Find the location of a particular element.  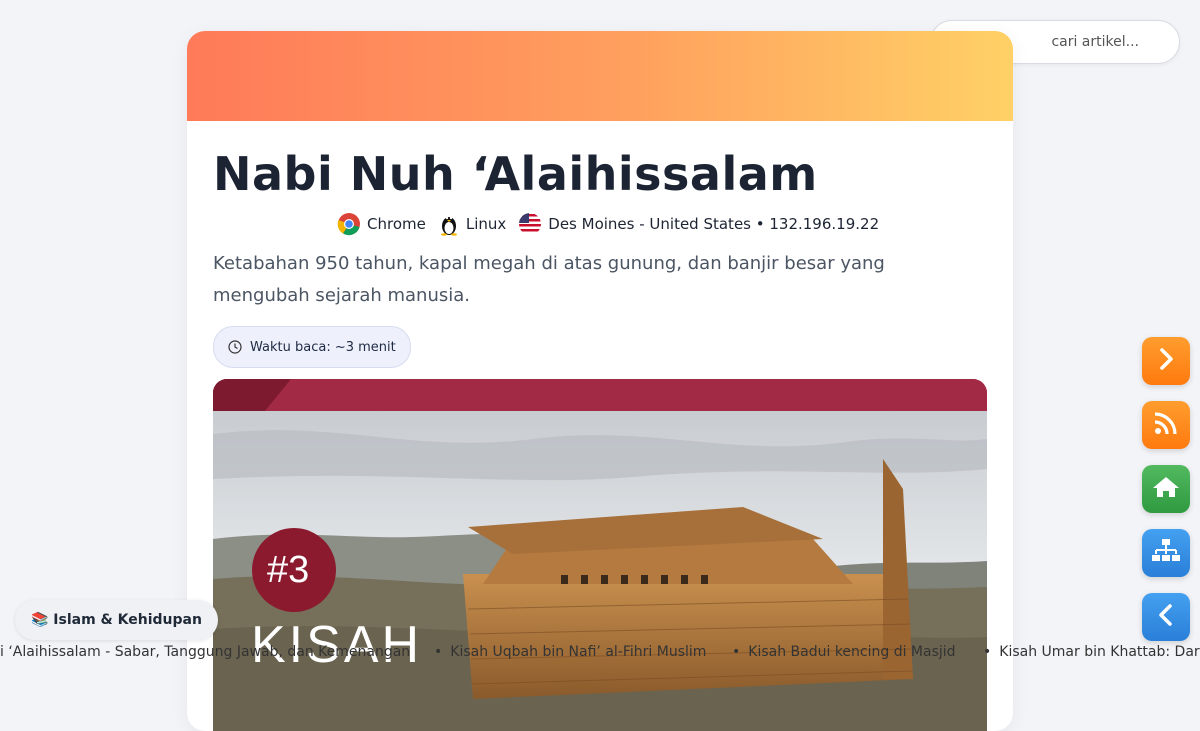

linux-tux-icon is located at coordinates (449, 224).